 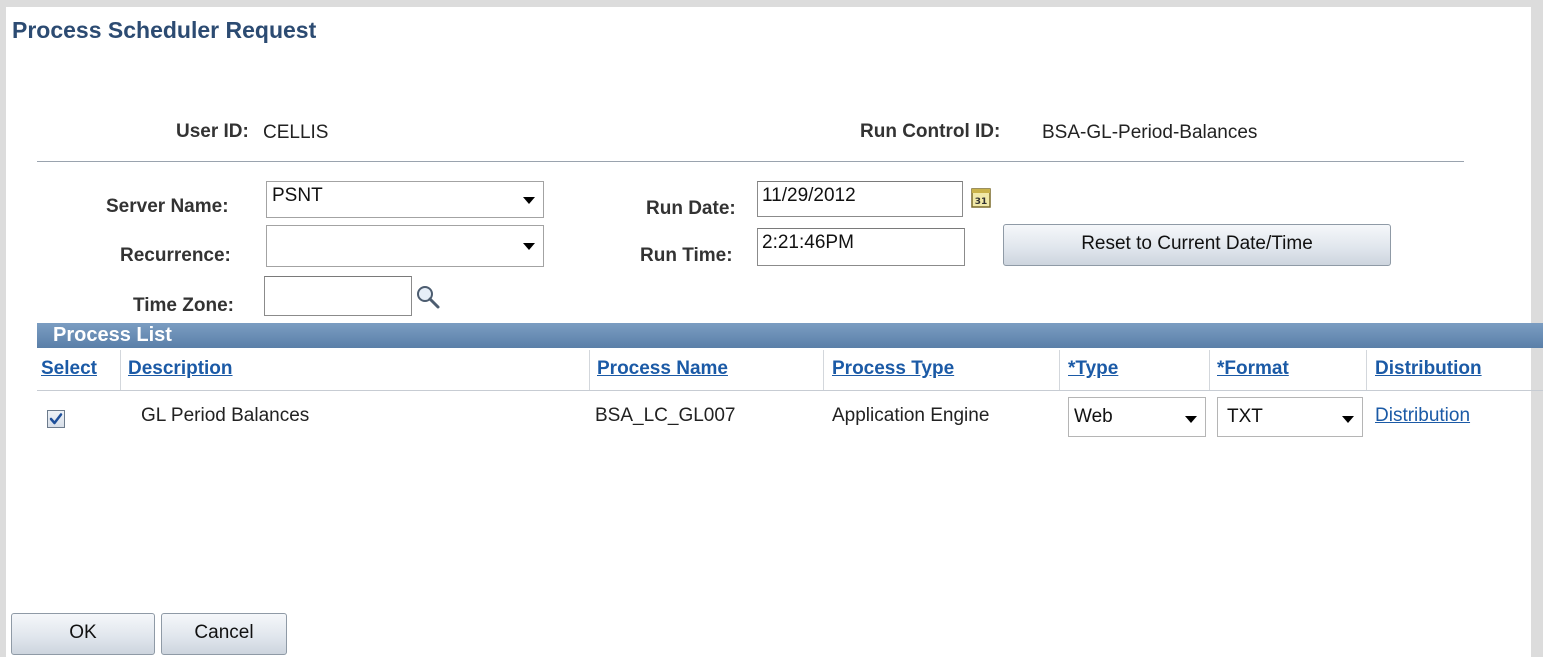 What do you see at coordinates (1290, 417) in the screenshot?
I see `row-format-select: TXT` at bounding box center [1290, 417].